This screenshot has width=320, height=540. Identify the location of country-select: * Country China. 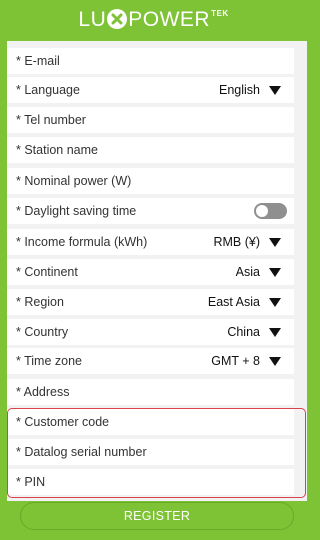
(150, 332).